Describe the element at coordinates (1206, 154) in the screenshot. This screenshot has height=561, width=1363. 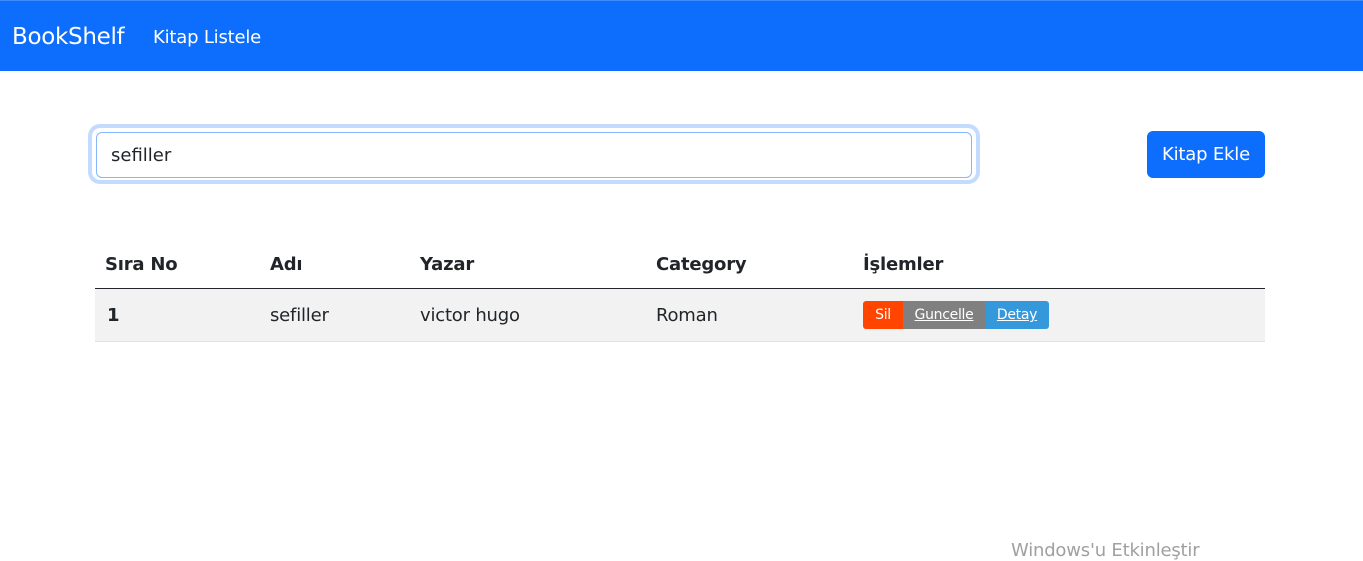
I see `add-book-button: Kitap Ekle` at that location.